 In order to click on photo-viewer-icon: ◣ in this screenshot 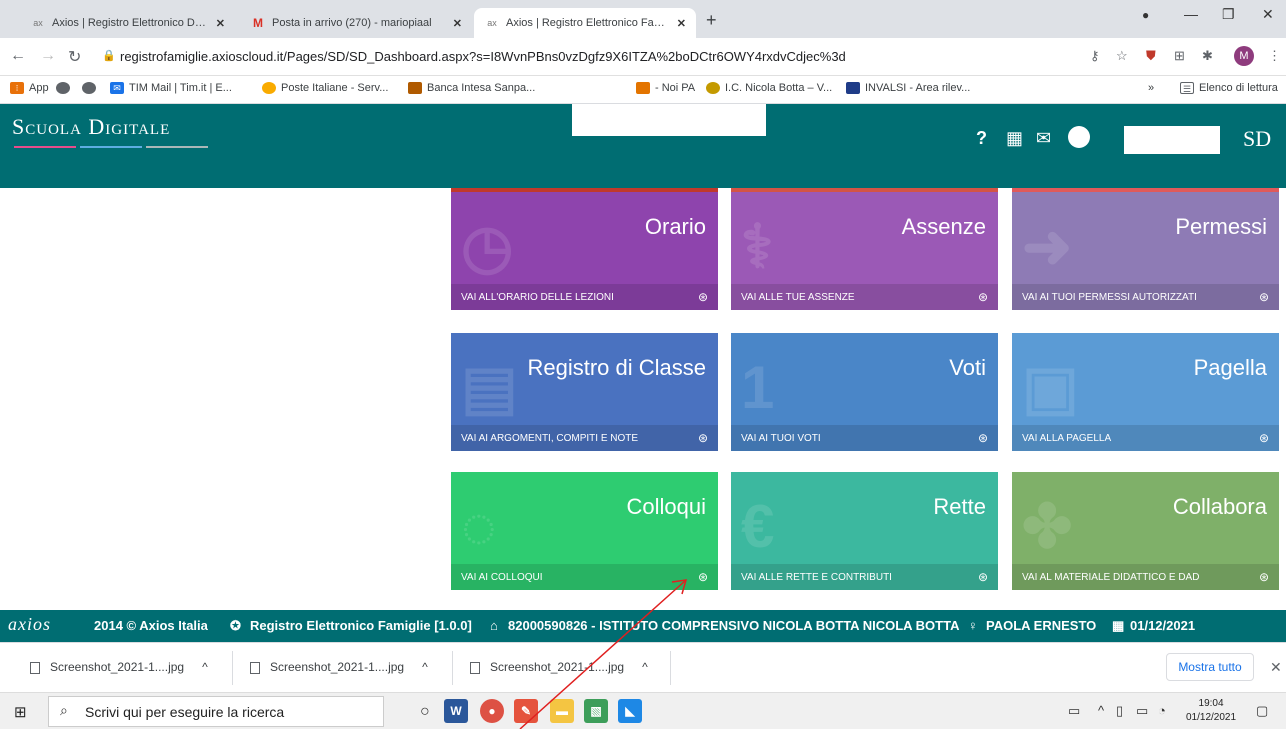, I will do `click(630, 711)`.